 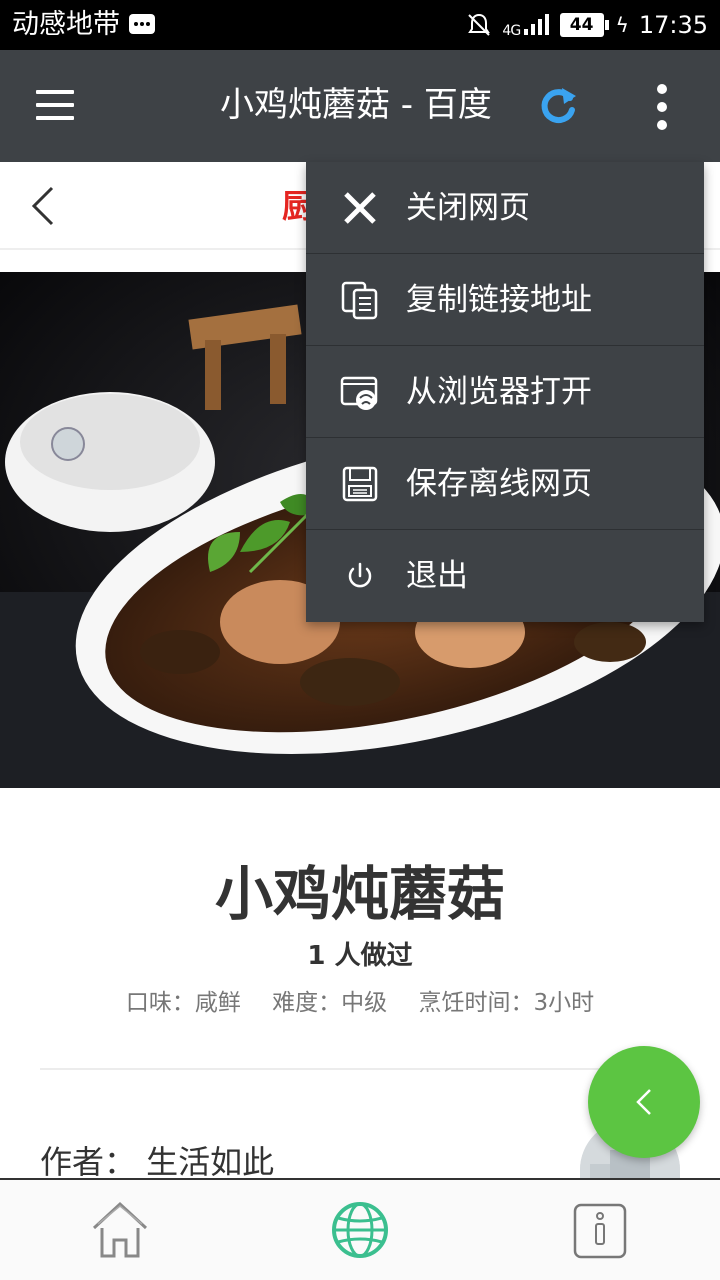 What do you see at coordinates (558, 106) in the screenshot?
I see `refresh-icon` at bounding box center [558, 106].